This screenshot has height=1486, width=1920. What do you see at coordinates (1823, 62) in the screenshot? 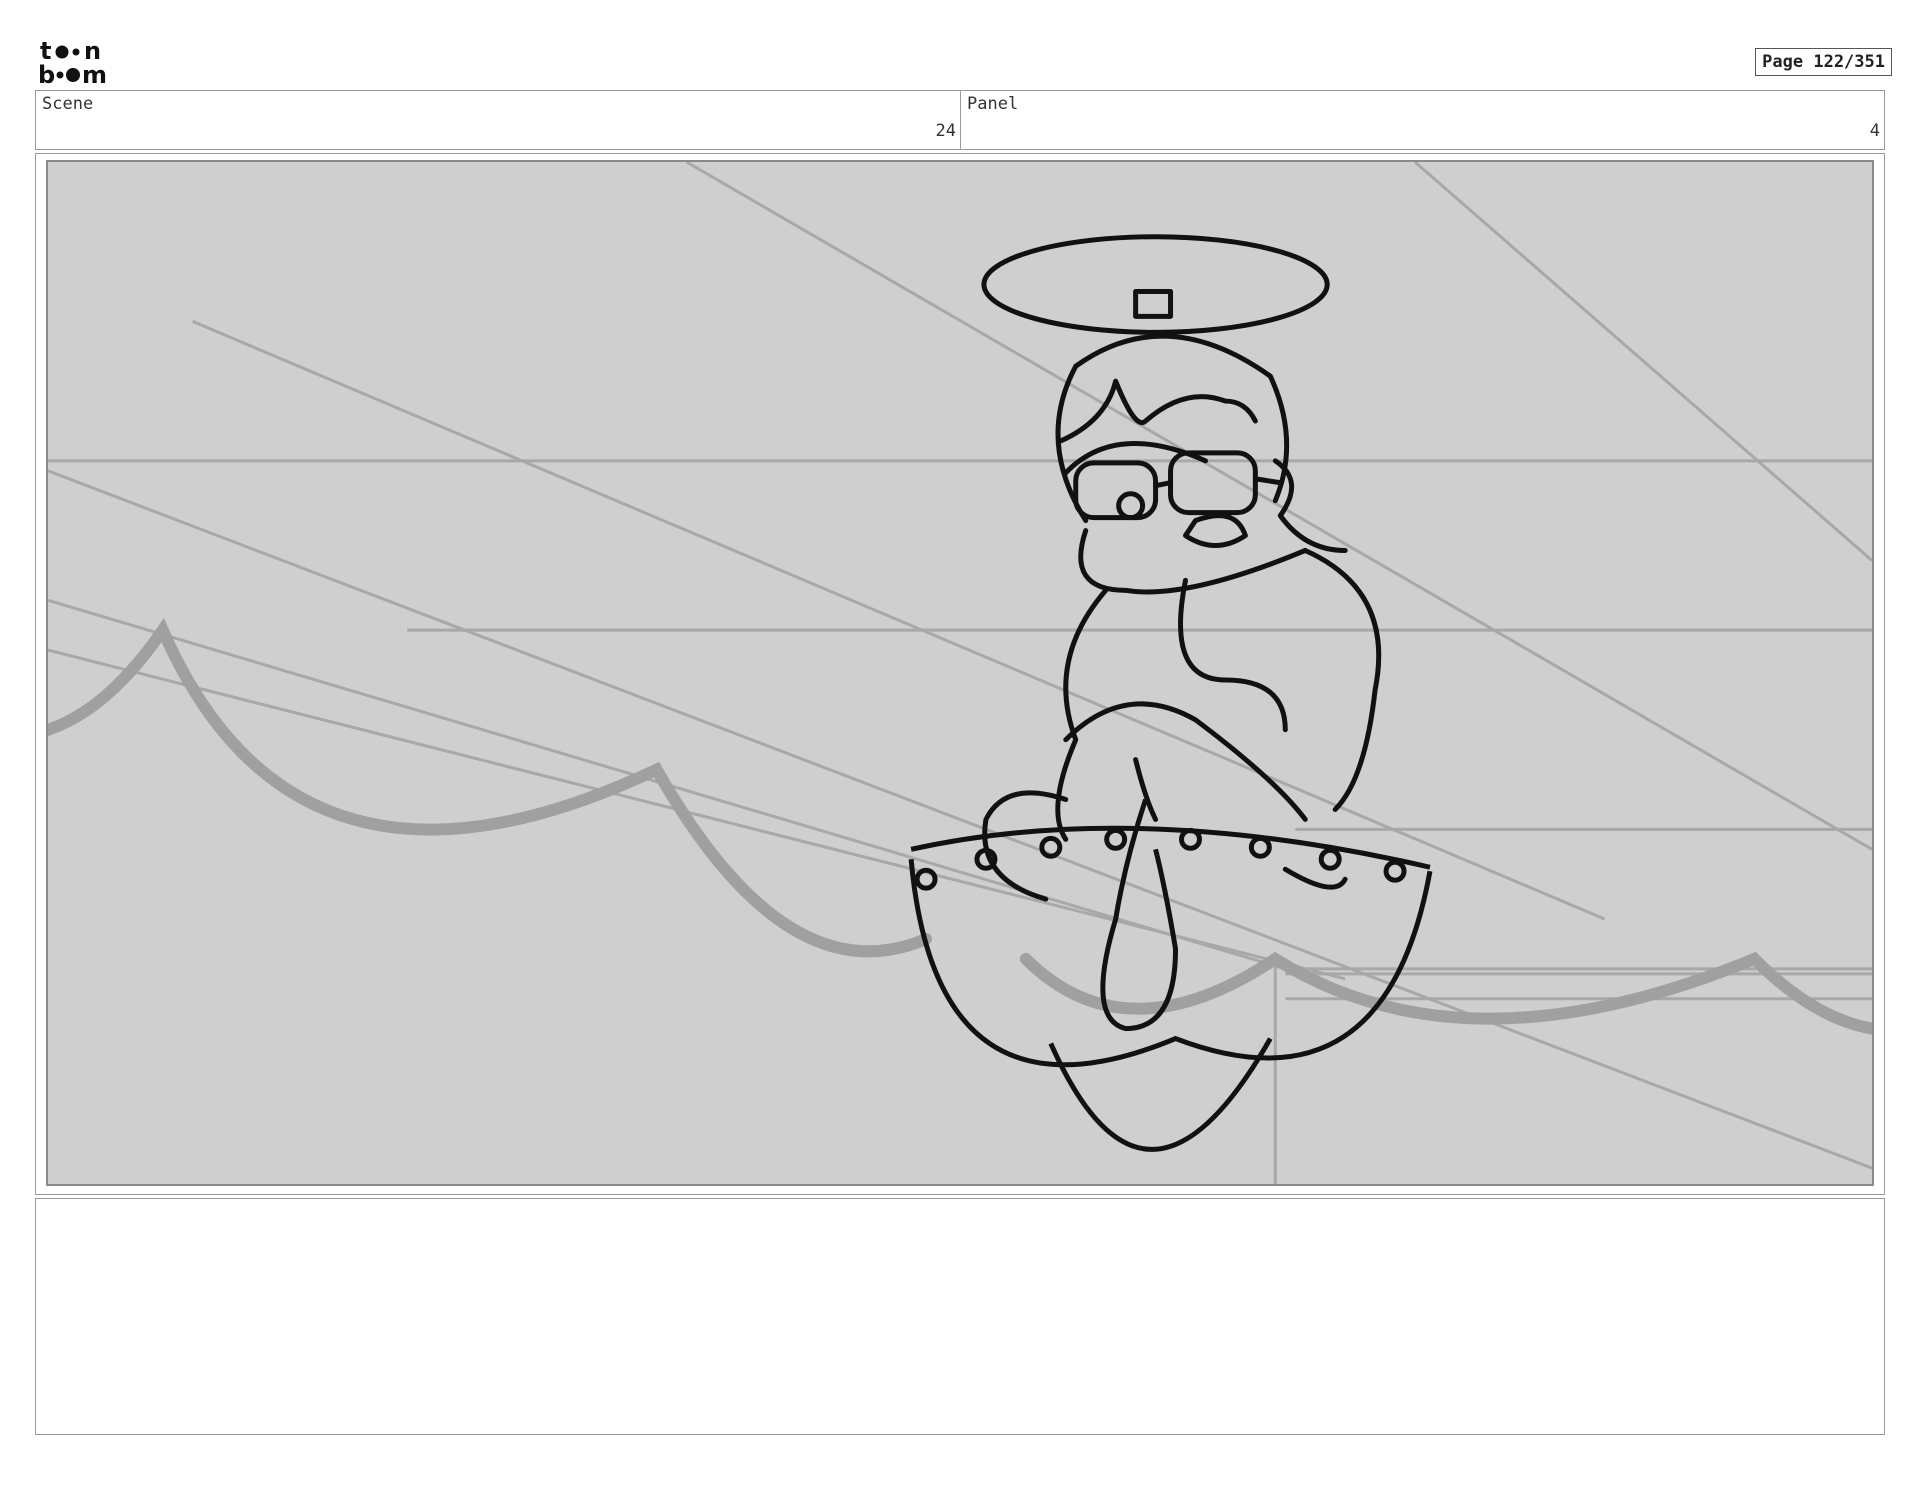
I see `page-indicator: Page 122/351` at bounding box center [1823, 62].